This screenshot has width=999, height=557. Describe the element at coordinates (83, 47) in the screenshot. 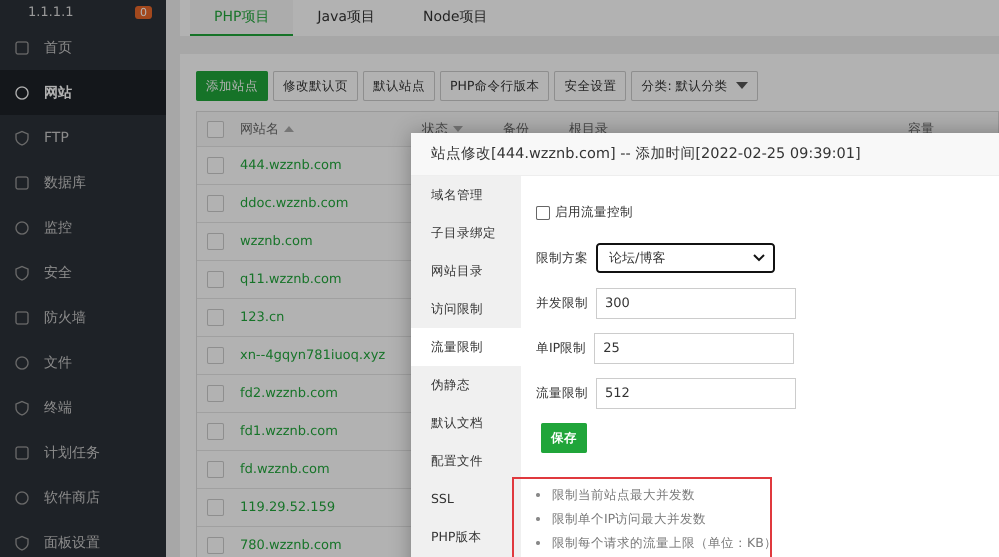

I see `sidebar-item: 首页` at that location.